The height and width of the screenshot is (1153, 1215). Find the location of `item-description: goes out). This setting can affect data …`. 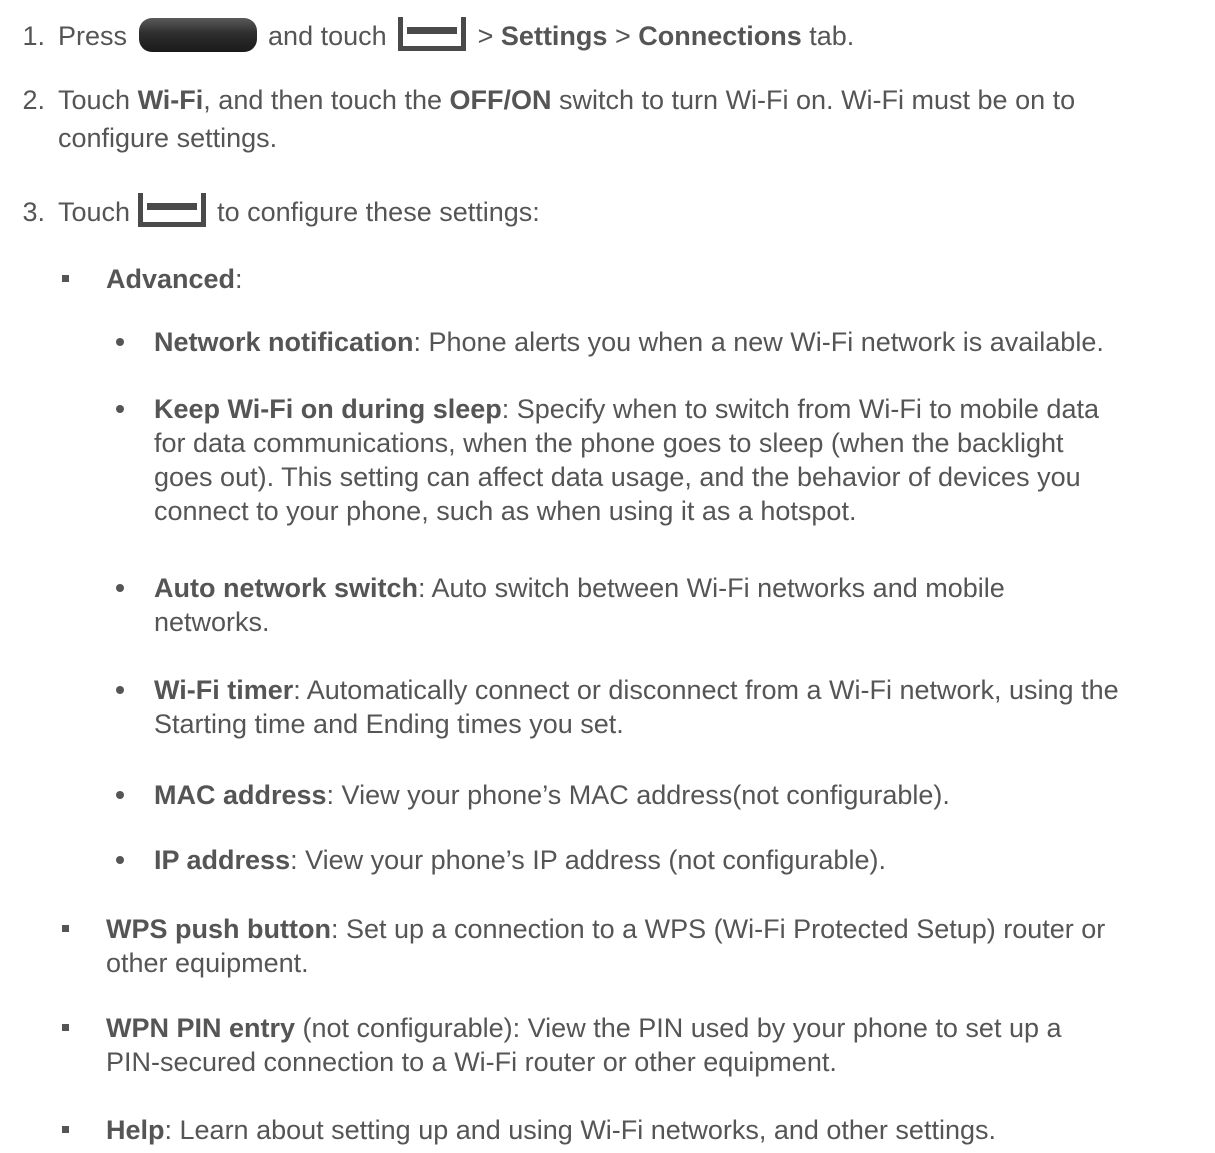

item-description: goes out). This setting can affect data … is located at coordinates (617, 477).